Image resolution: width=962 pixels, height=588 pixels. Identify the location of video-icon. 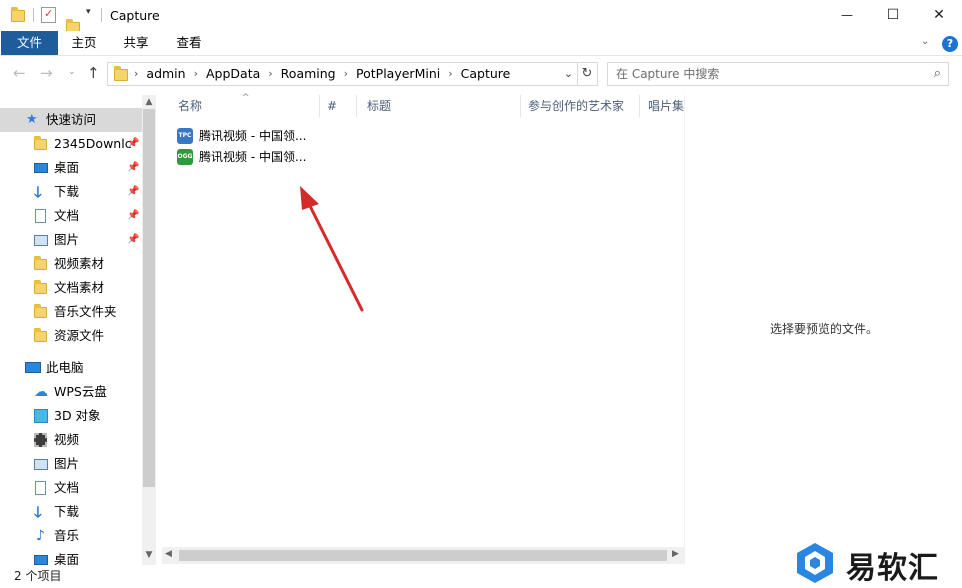
(40, 440).